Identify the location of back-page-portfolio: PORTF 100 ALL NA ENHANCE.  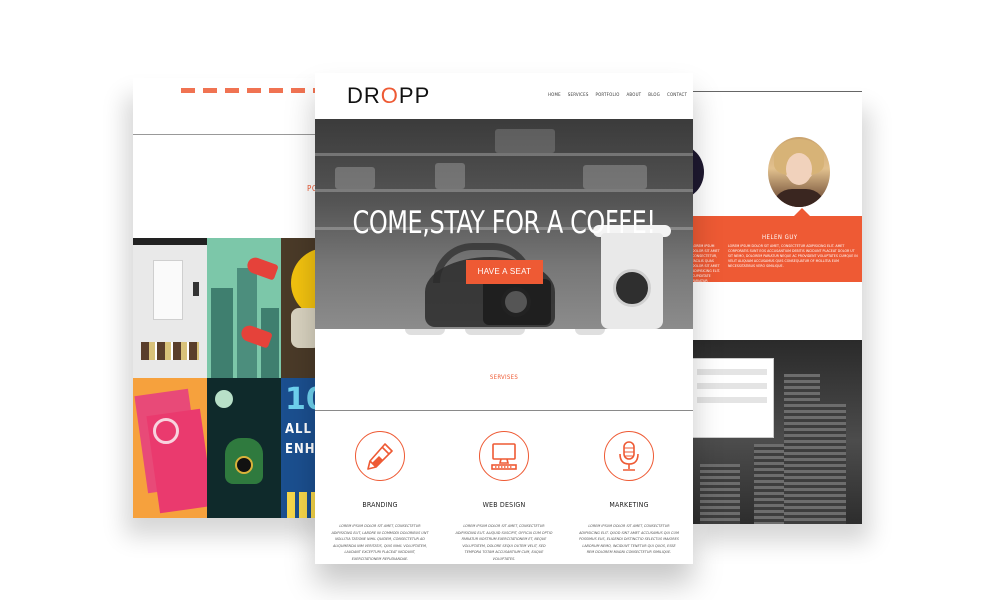
(233, 298).